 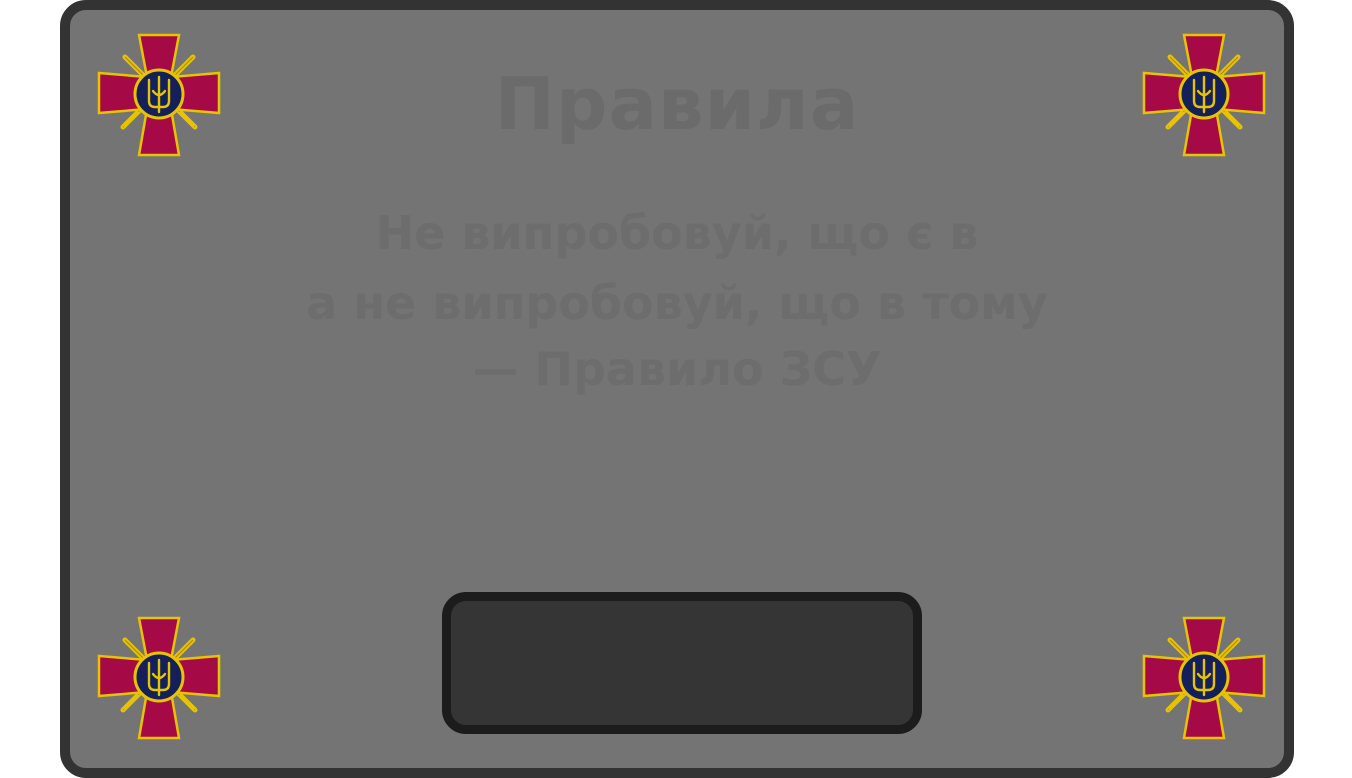 I want to click on message-line-2: а не випробовуй, що в тому, so click(x=677, y=303).